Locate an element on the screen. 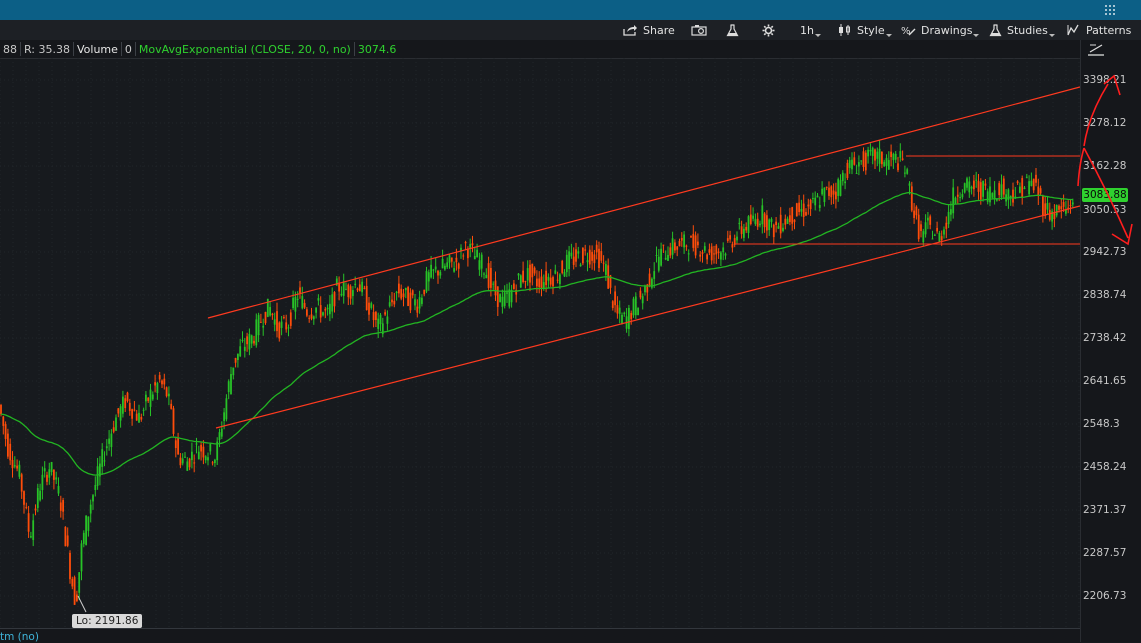  moving-average-label: MovAvgExponential (CLOSE, 20, 0, no) is located at coordinates (245, 49).